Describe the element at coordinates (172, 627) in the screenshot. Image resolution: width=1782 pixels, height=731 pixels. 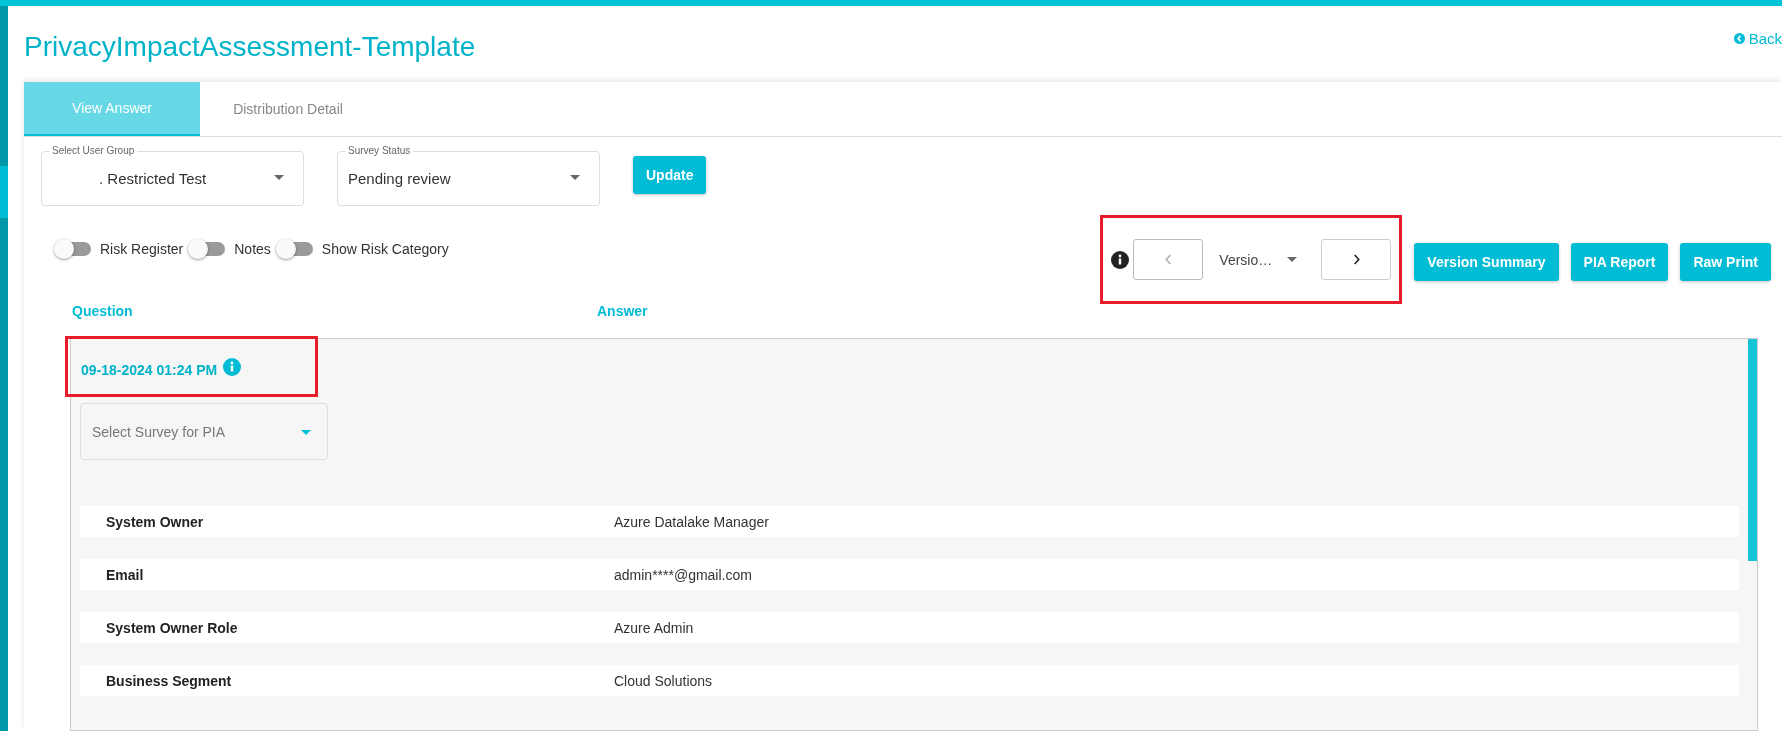
I see `question-text: System Owner Role` at that location.